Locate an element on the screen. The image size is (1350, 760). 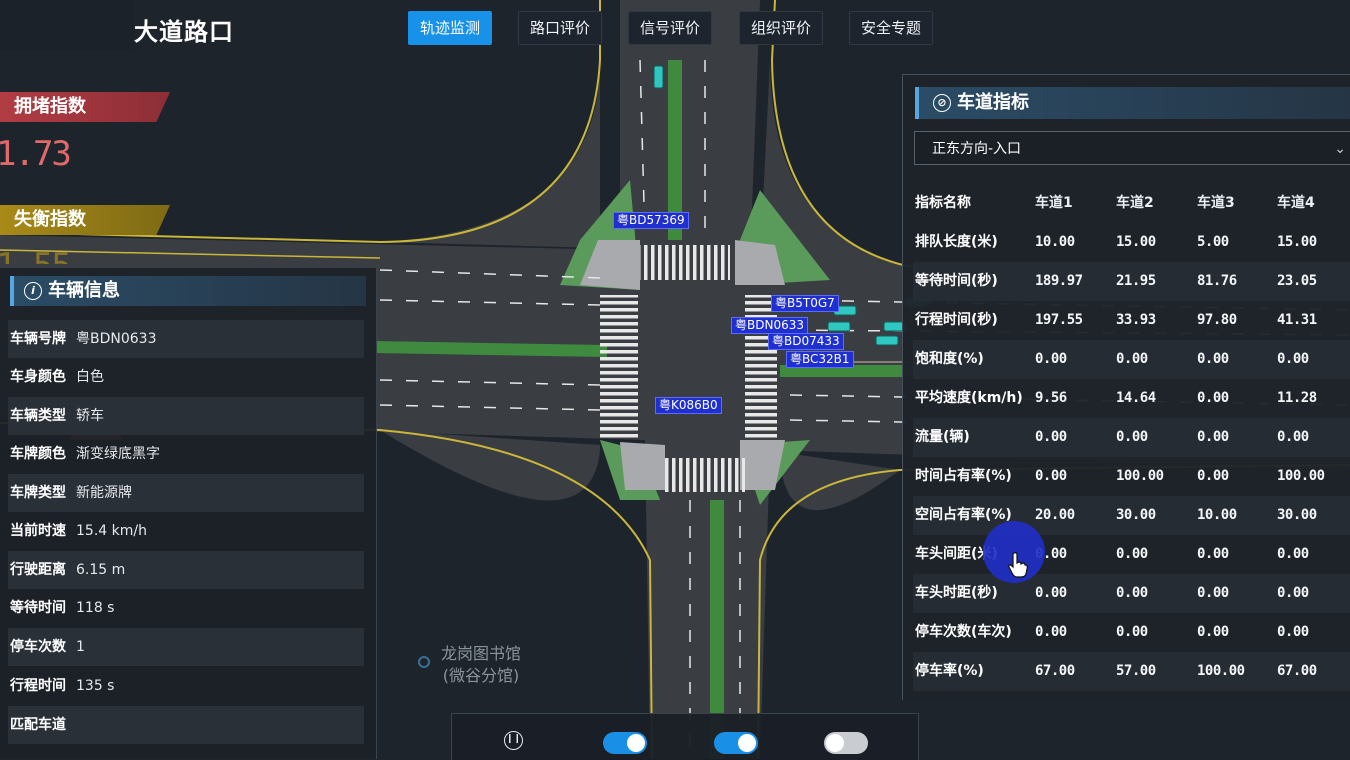
vehicle-plate-tag: 粤BC32B1 is located at coordinates (820, 359).